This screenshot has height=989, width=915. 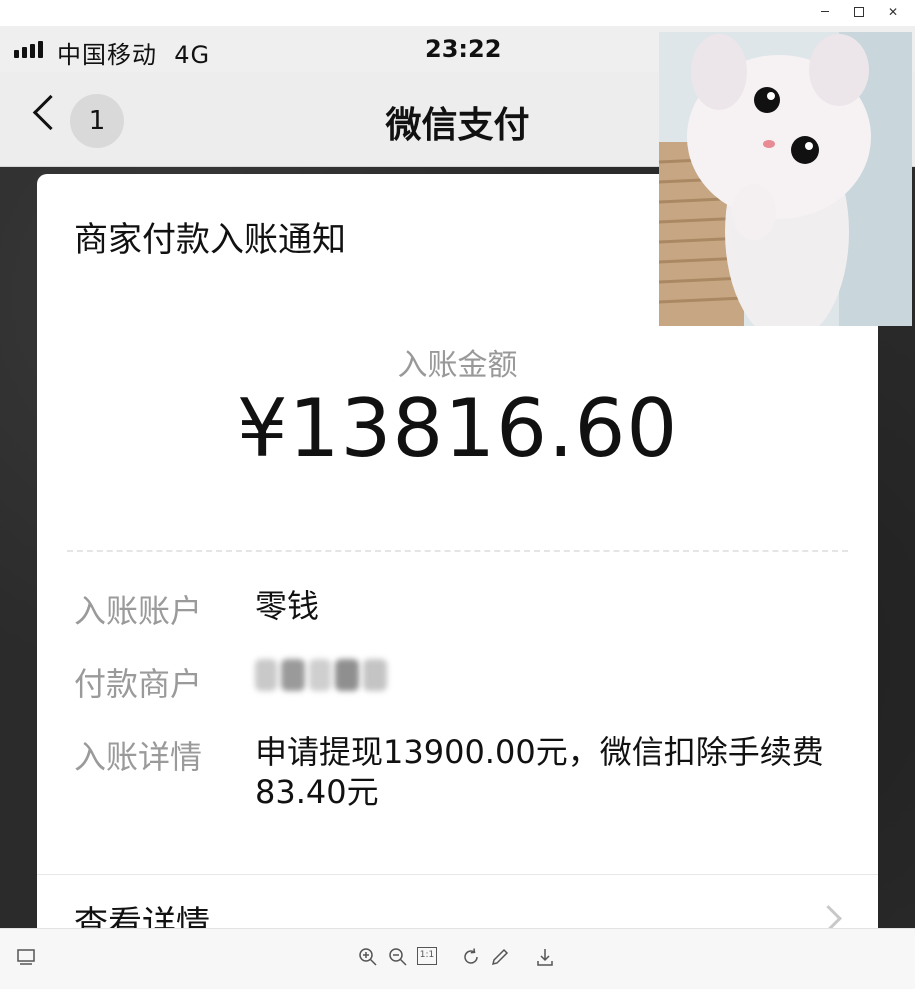 What do you see at coordinates (825, 12) in the screenshot?
I see `minimize-icon` at bounding box center [825, 12].